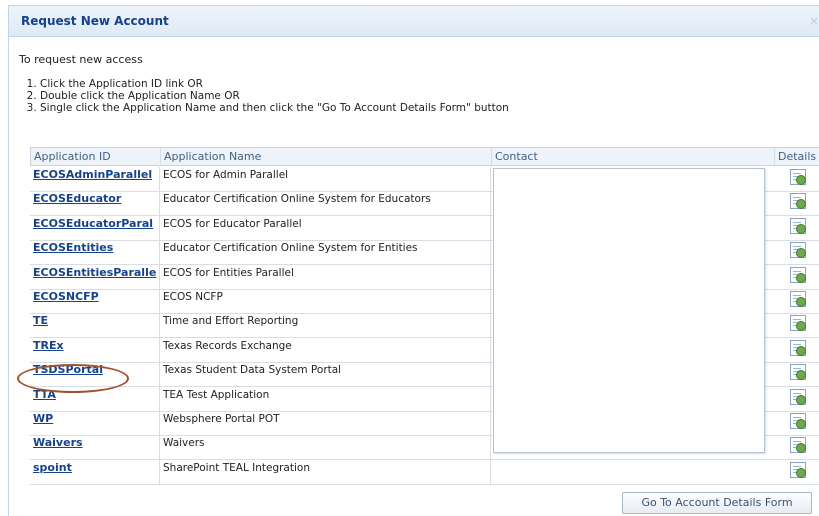 This screenshot has width=819, height=516. What do you see at coordinates (814, 21) in the screenshot?
I see `close-icon: ×` at bounding box center [814, 21].